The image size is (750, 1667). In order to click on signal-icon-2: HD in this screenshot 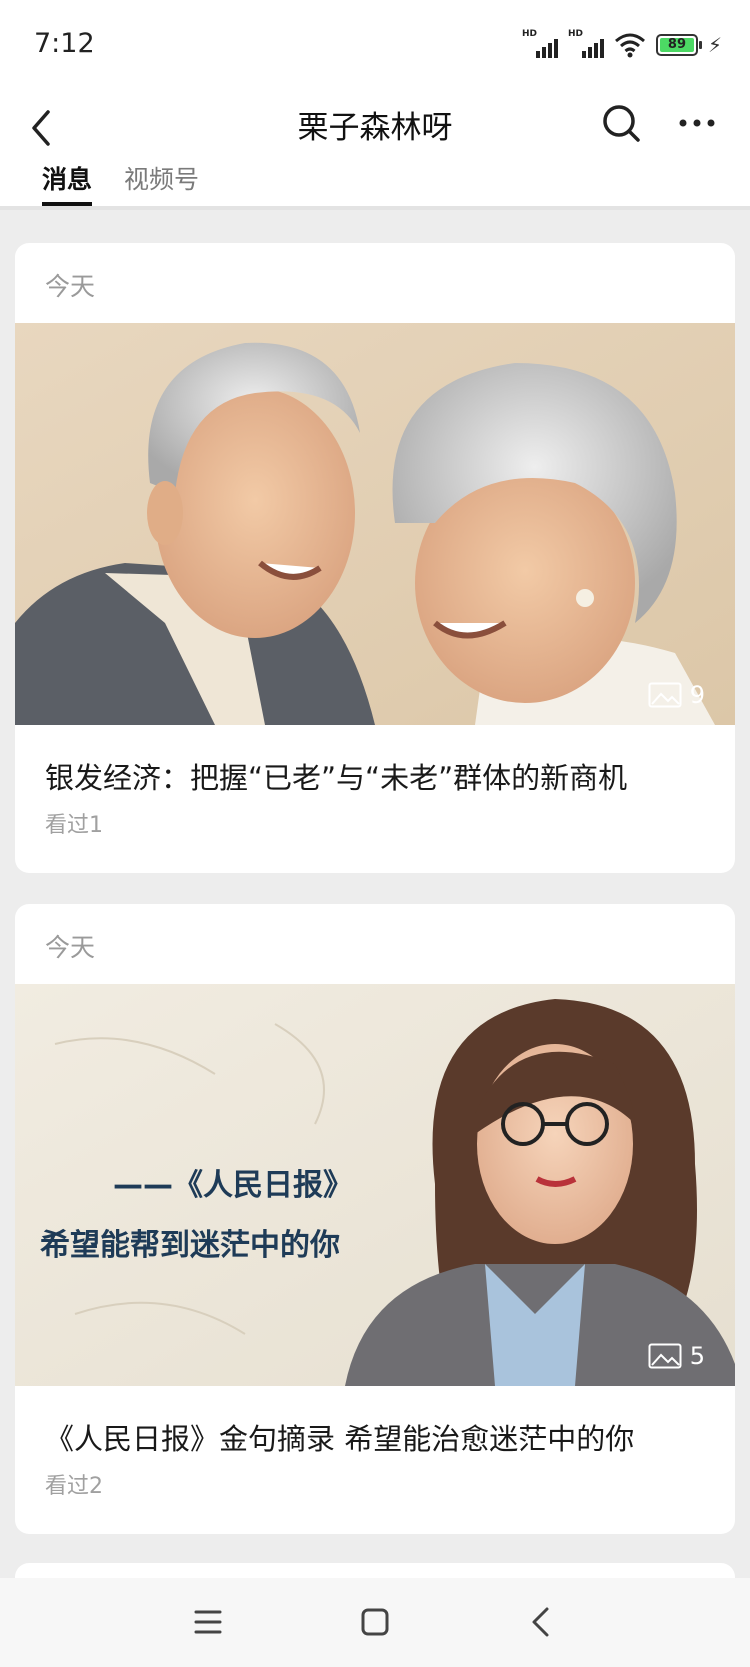, I will do `click(585, 43)`.